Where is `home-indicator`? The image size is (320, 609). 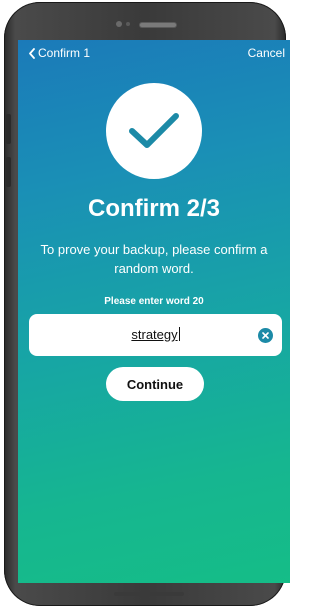 home-indicator is located at coordinates (149, 594).